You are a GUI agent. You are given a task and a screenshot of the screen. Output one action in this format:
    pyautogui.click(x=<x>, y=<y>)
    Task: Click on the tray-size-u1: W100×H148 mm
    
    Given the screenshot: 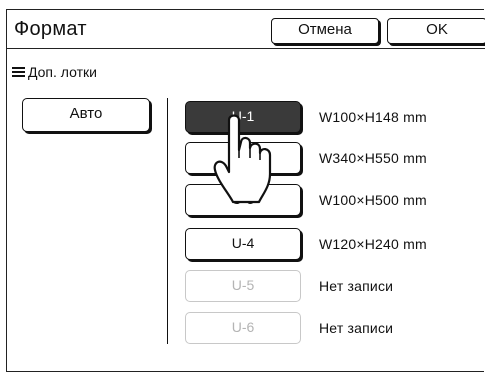 What is the action you would take?
    pyautogui.click(x=373, y=117)
    